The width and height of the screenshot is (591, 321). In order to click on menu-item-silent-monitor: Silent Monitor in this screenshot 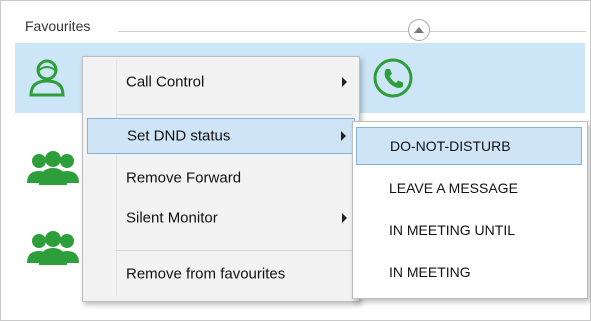, I will do `click(221, 218)`.